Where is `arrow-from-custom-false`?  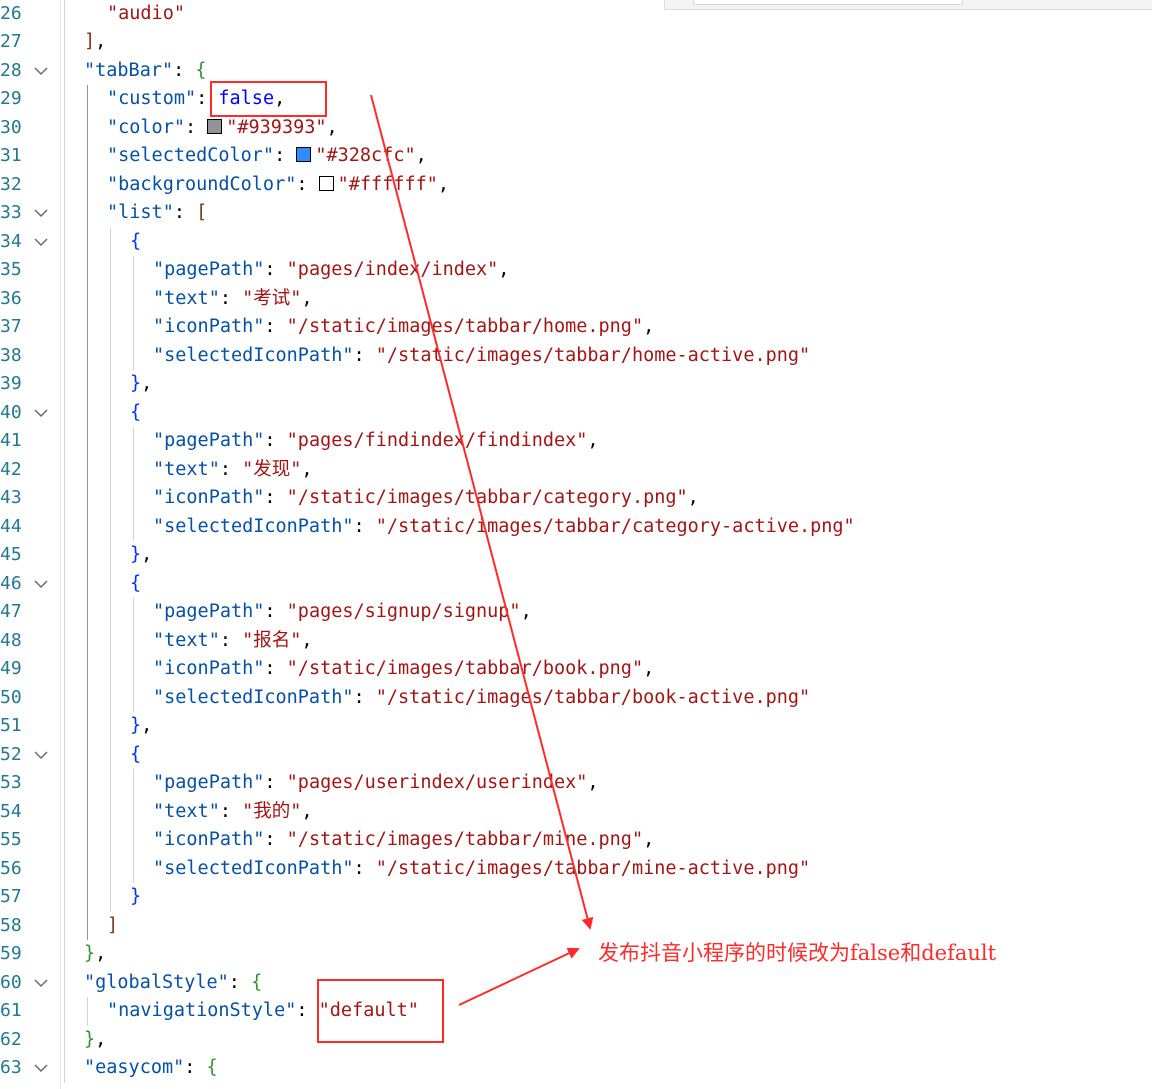
arrow-from-custom-false is located at coordinates (482, 512).